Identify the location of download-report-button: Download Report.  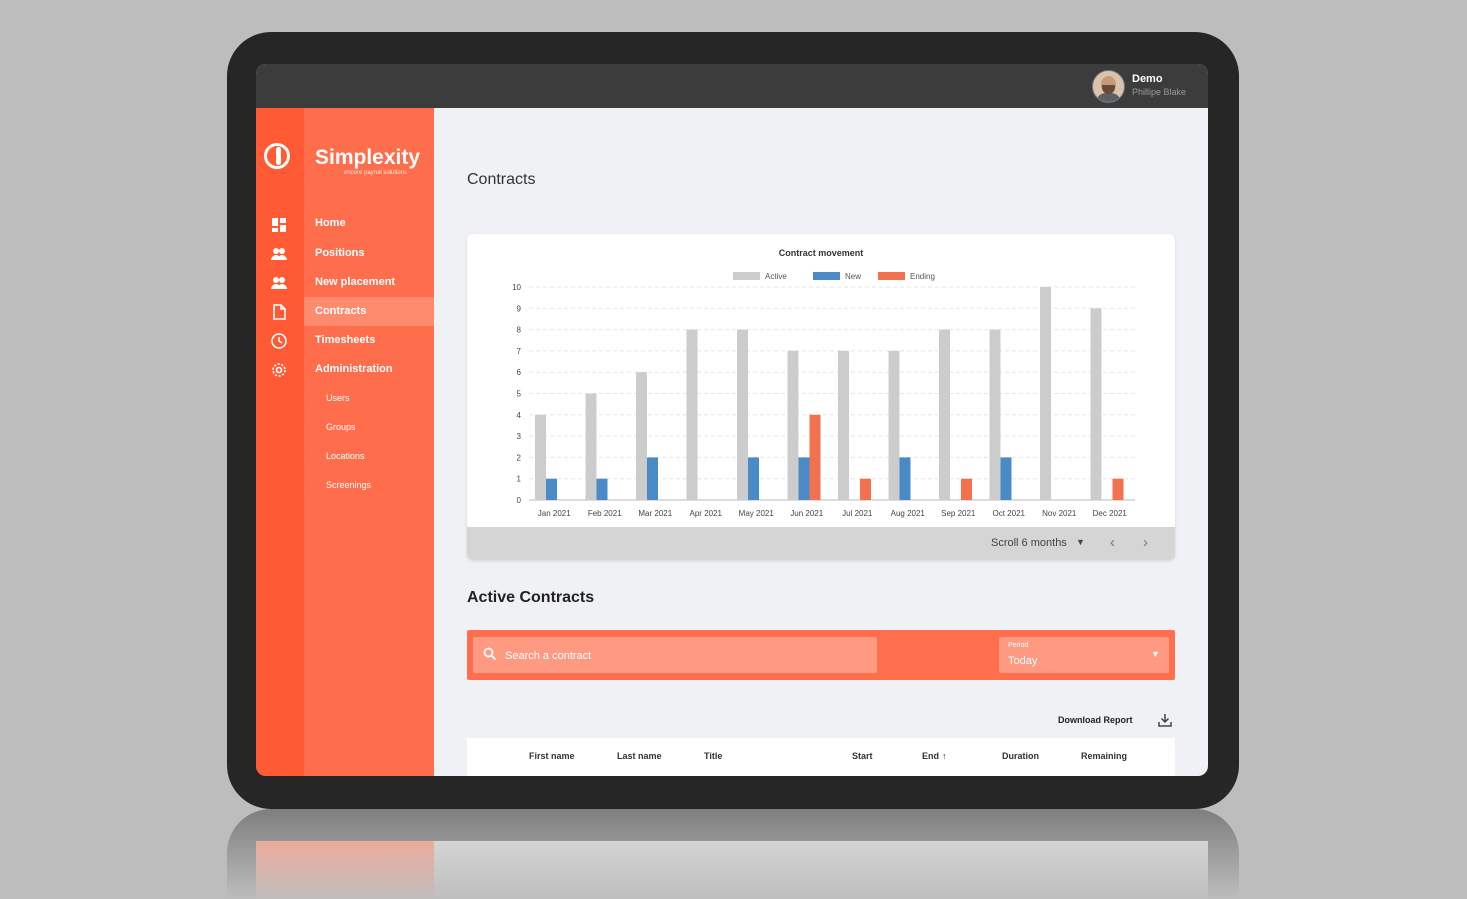
(1095, 720).